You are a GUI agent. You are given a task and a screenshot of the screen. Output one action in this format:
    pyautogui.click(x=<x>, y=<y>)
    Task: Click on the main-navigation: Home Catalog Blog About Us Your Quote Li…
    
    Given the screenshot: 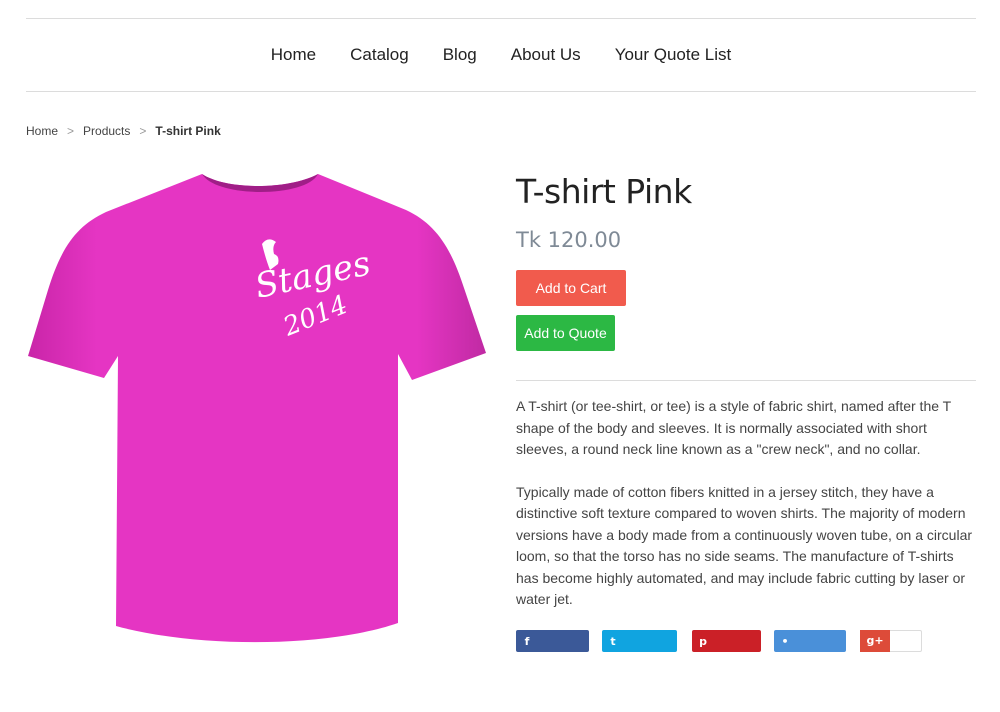 What is the action you would take?
    pyautogui.click(x=501, y=55)
    